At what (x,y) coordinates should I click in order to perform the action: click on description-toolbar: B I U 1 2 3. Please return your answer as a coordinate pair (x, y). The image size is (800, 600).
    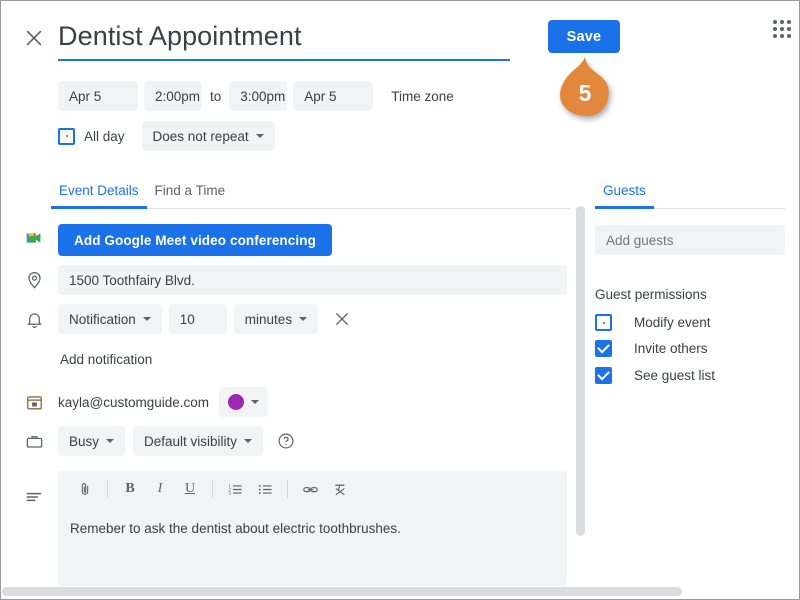
    Looking at the image, I should click on (312, 489).